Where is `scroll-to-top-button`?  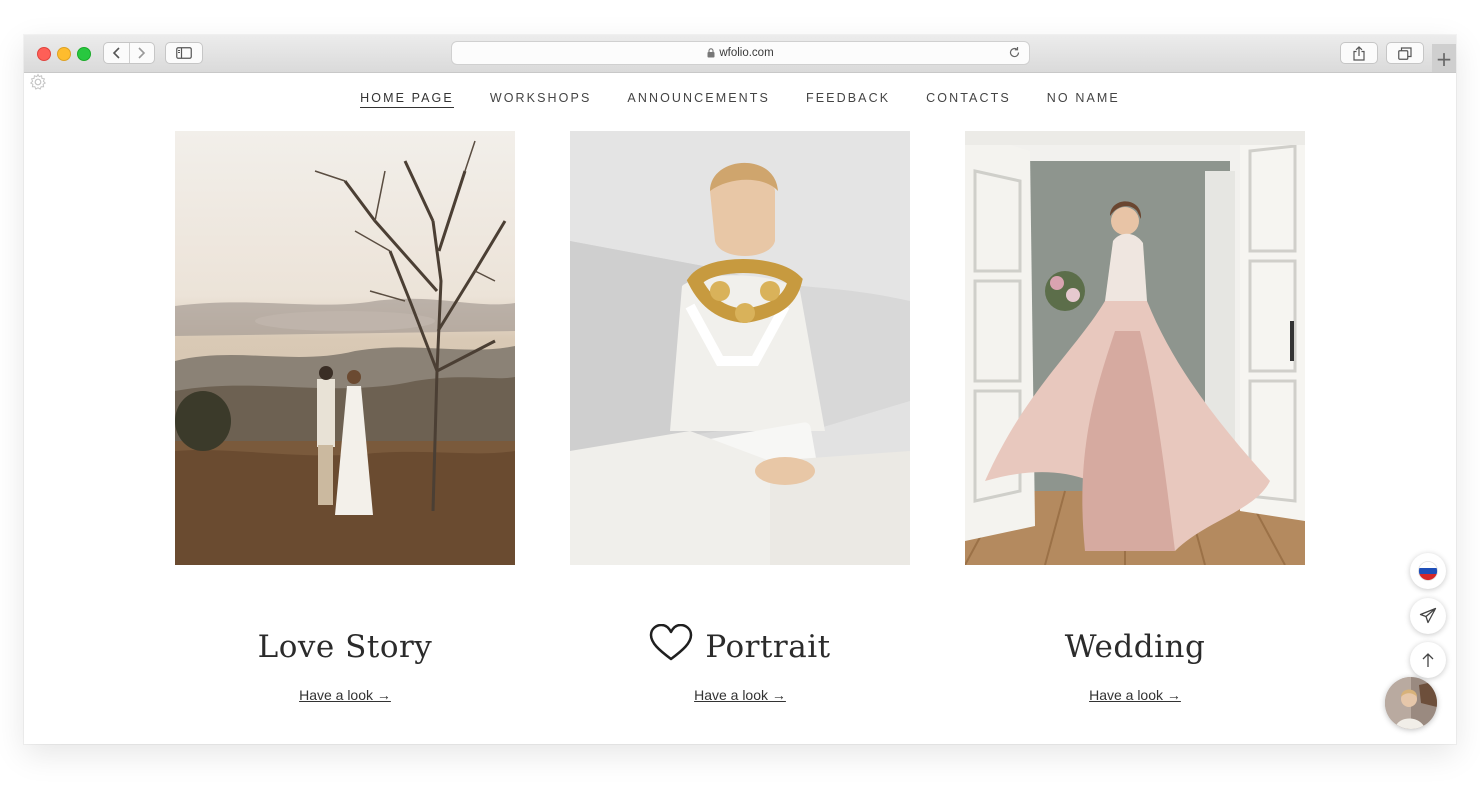
scroll-to-top-button is located at coordinates (1428, 660).